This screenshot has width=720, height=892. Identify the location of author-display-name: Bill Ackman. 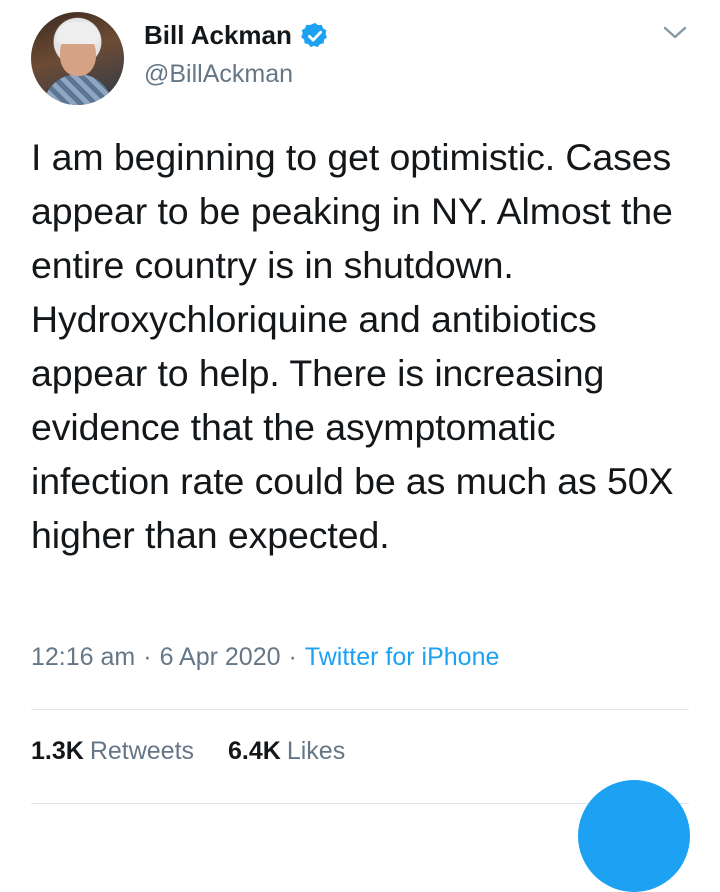
(218, 35).